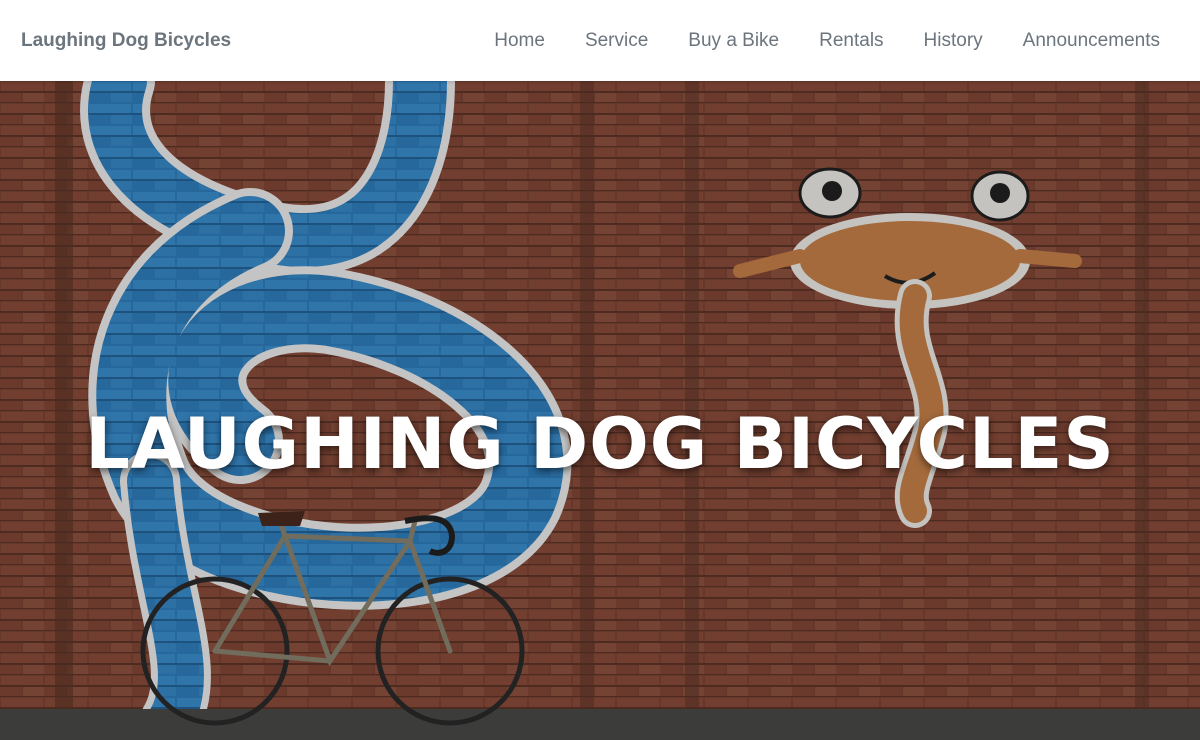 The image size is (1200, 740). What do you see at coordinates (126, 41) in the screenshot?
I see `brand-link: Laughing Dog Bicycles` at bounding box center [126, 41].